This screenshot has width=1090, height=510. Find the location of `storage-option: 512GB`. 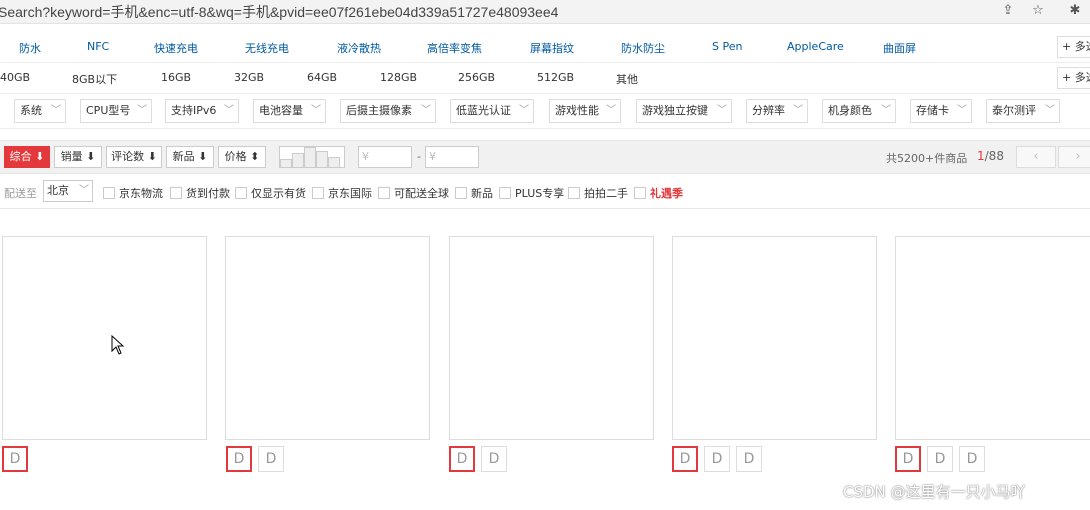

storage-option: 512GB is located at coordinates (555, 77).